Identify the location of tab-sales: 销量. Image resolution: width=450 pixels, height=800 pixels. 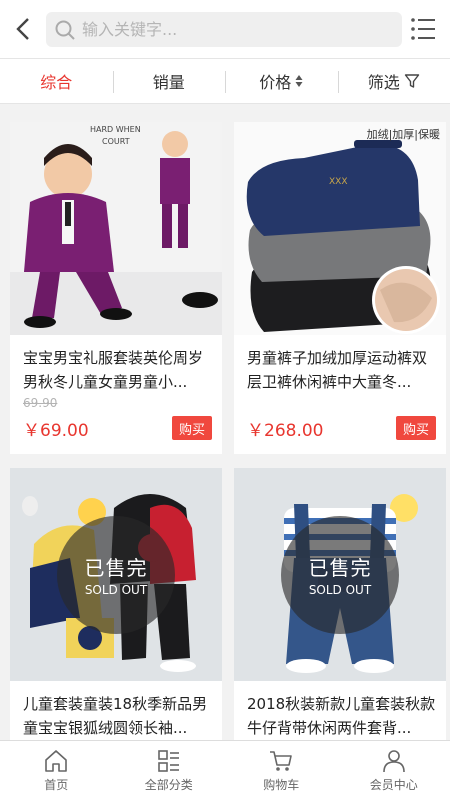
(169, 81).